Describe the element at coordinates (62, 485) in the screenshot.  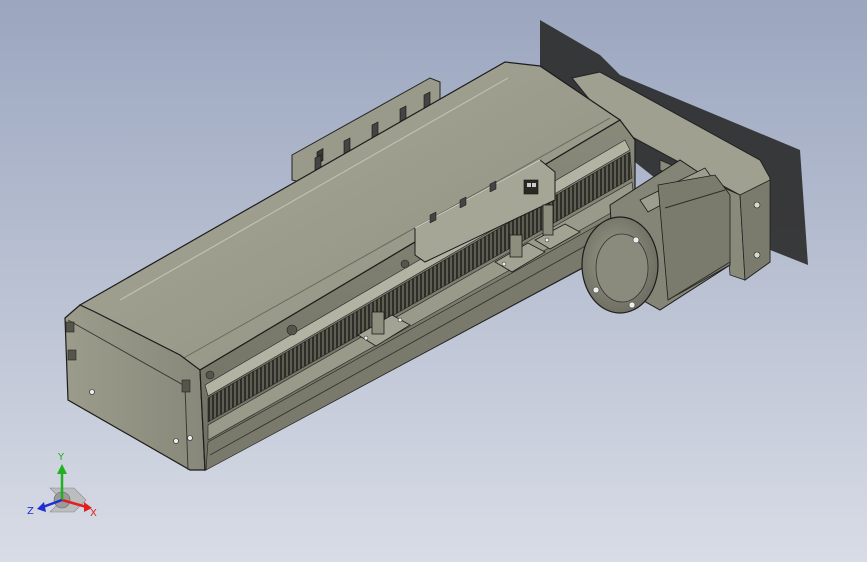
I see `axis-triad: X Y Z` at that location.